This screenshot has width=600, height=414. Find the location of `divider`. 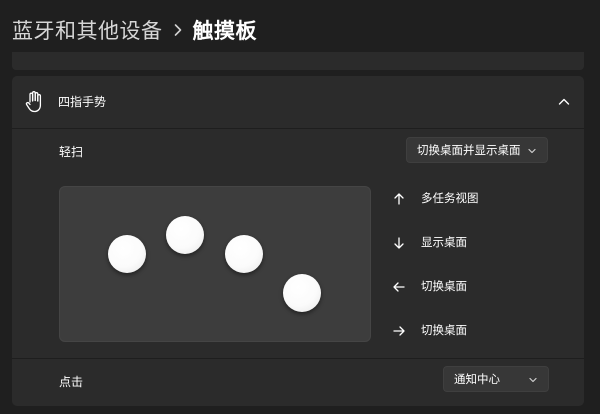

divider is located at coordinates (298, 358).